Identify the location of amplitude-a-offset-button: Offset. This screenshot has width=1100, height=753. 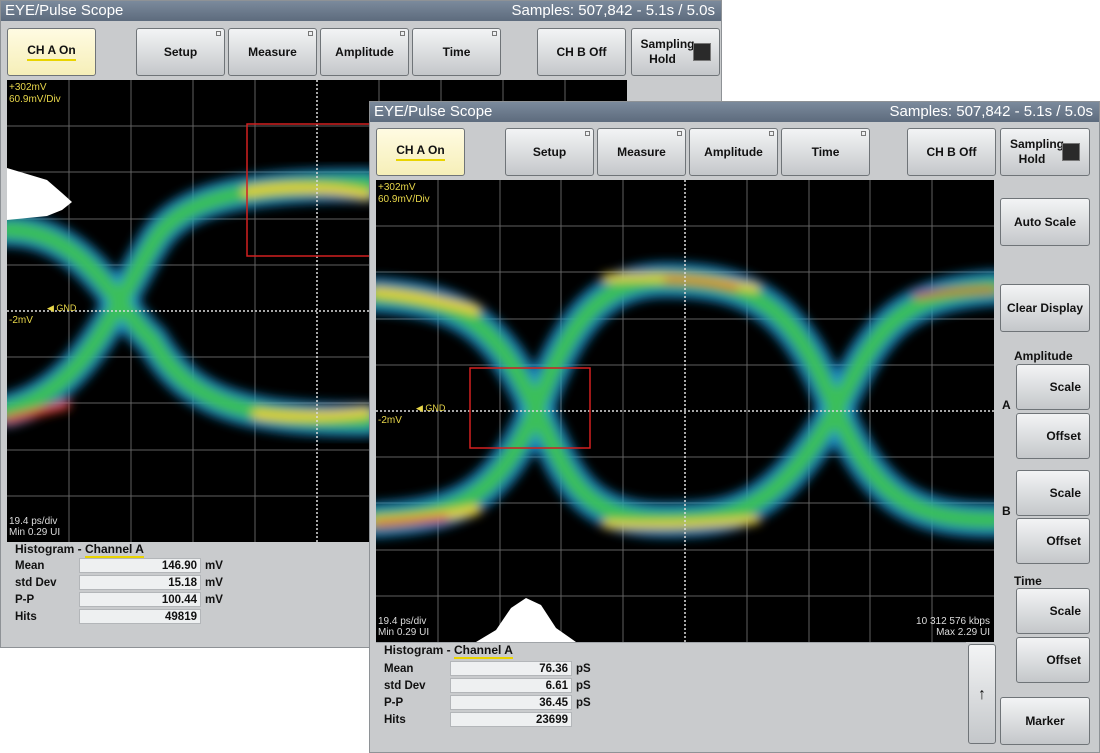
(1053, 436).